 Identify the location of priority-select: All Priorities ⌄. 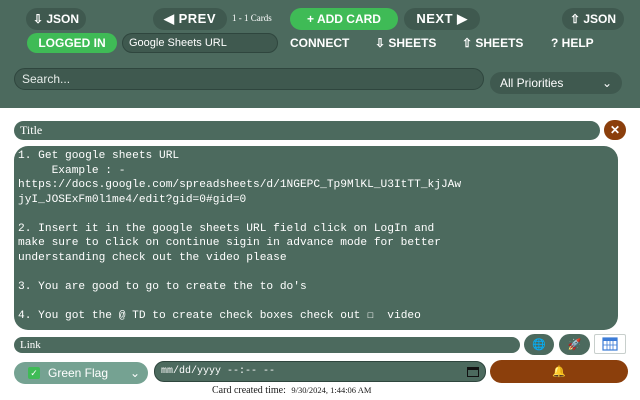
(556, 83).